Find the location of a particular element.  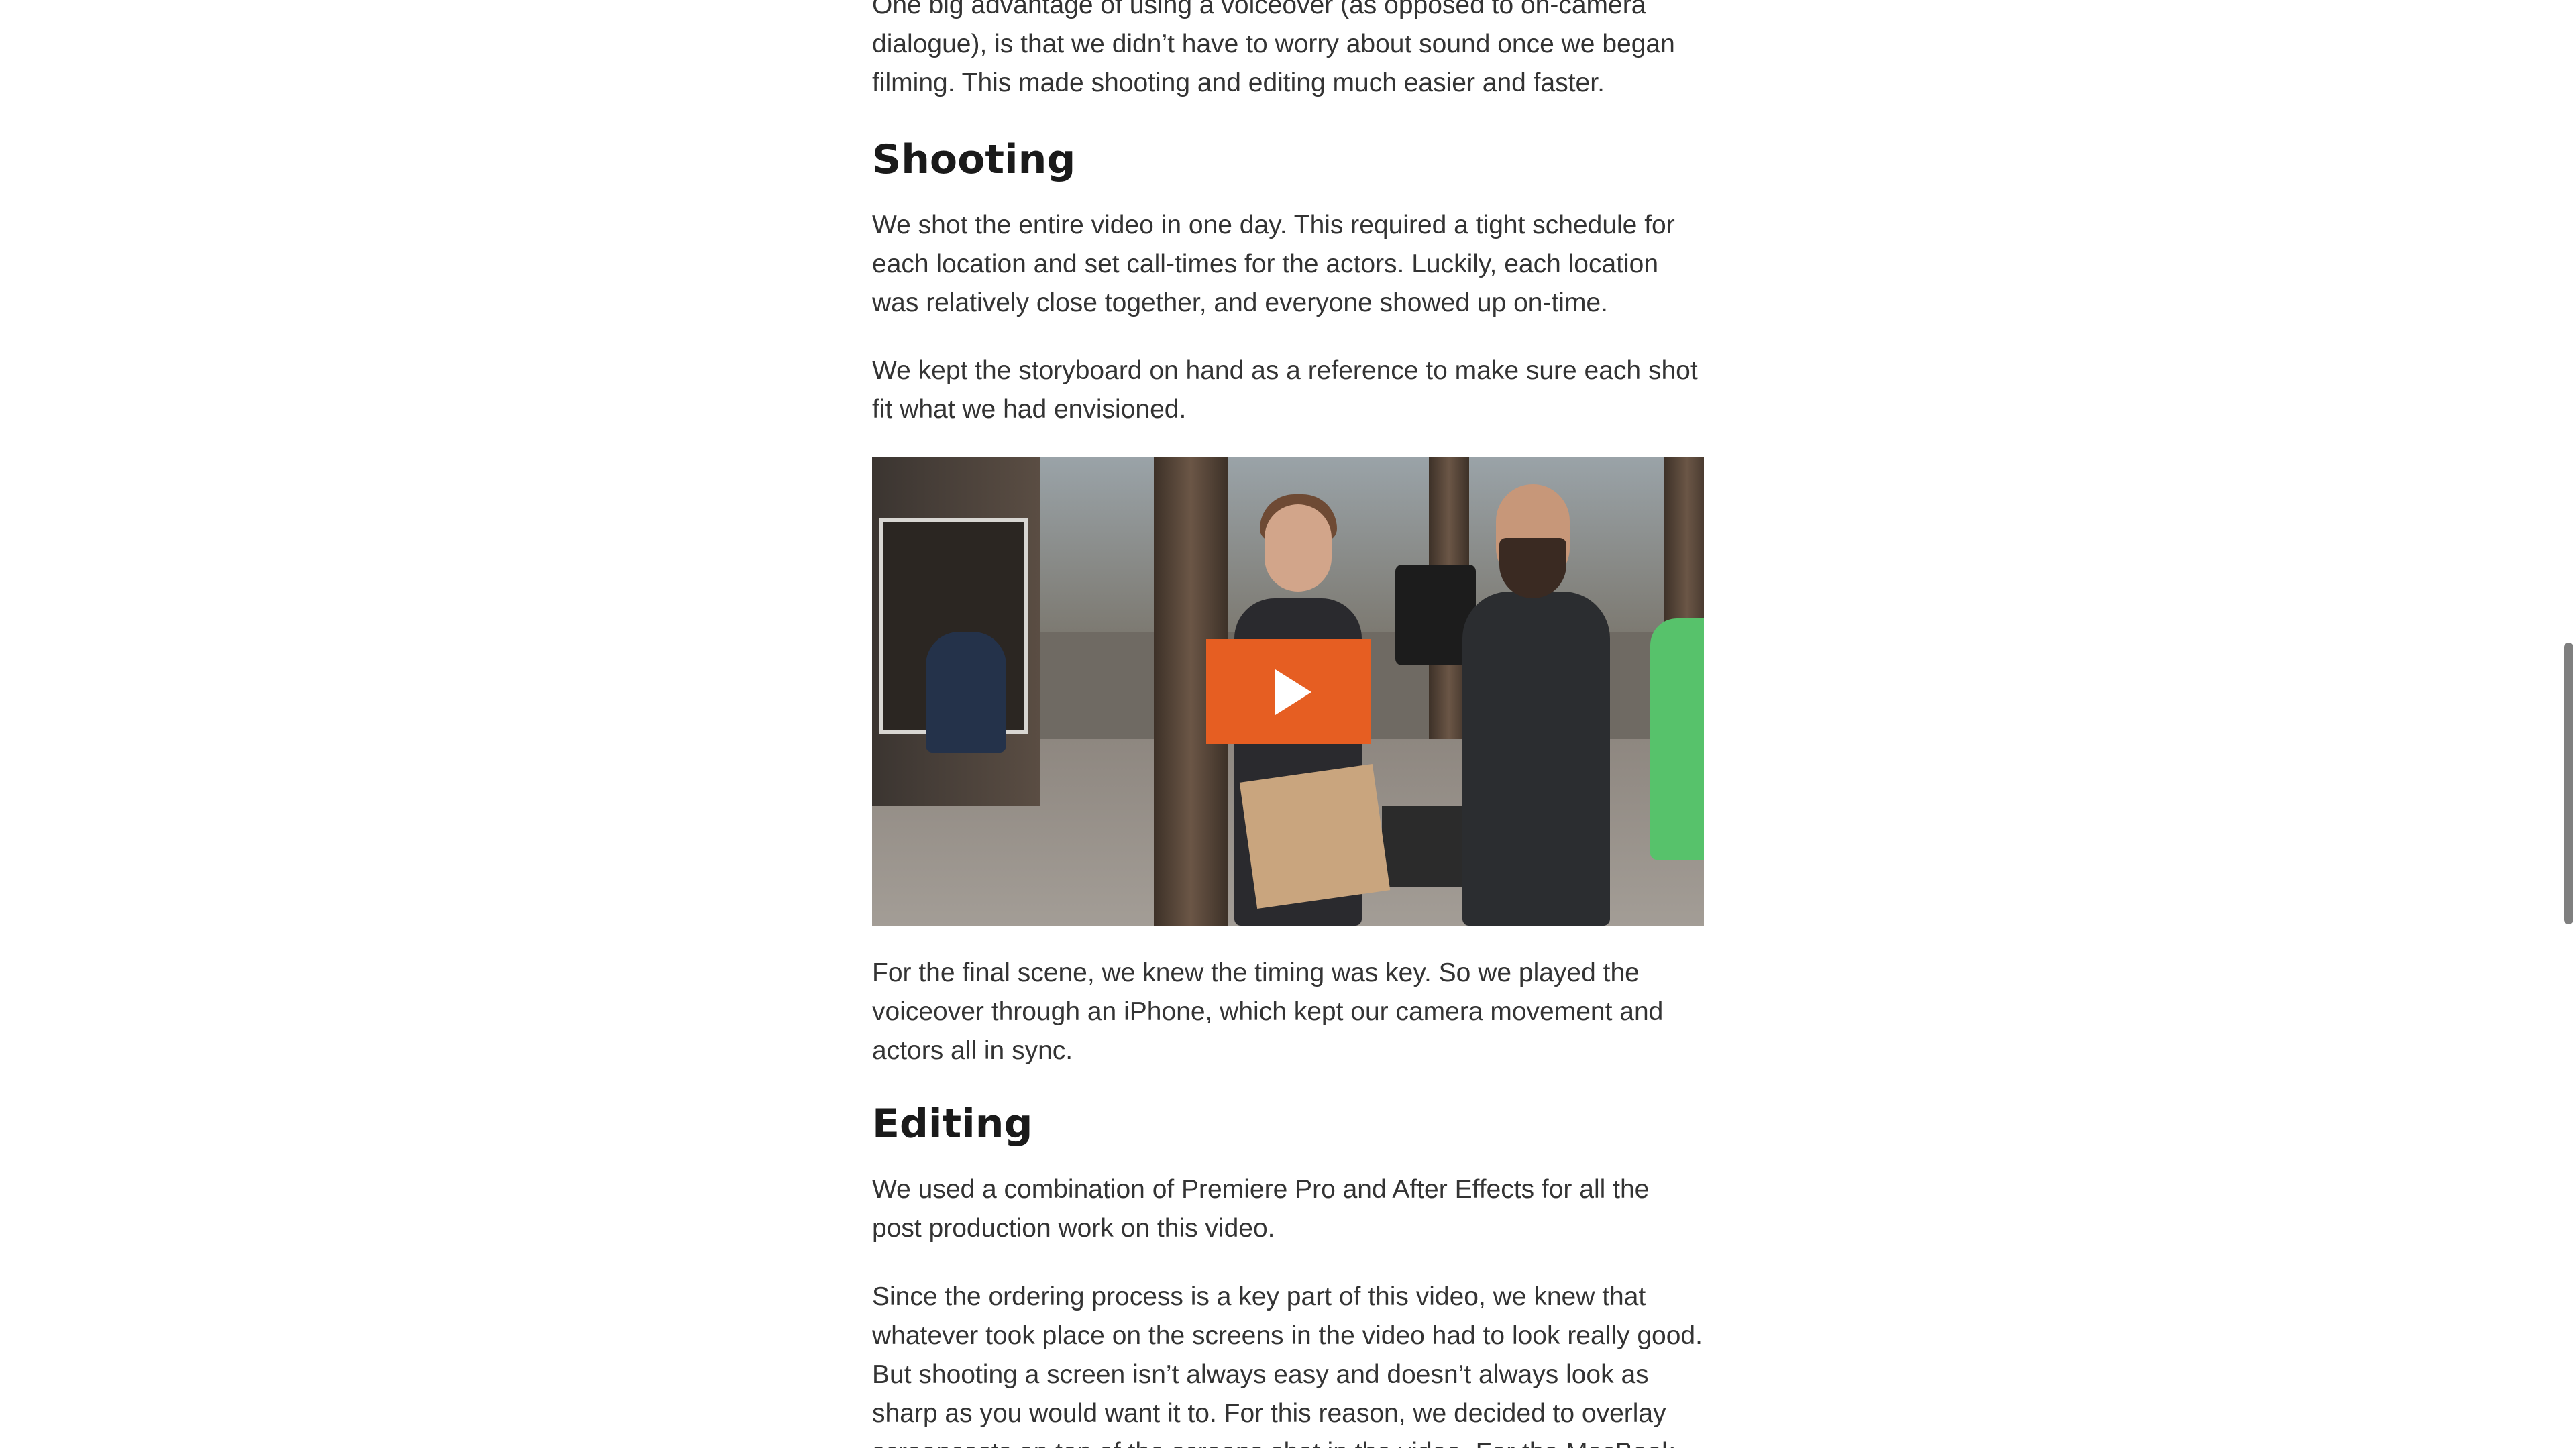

shooting-heading: Shooting is located at coordinates (974, 159).